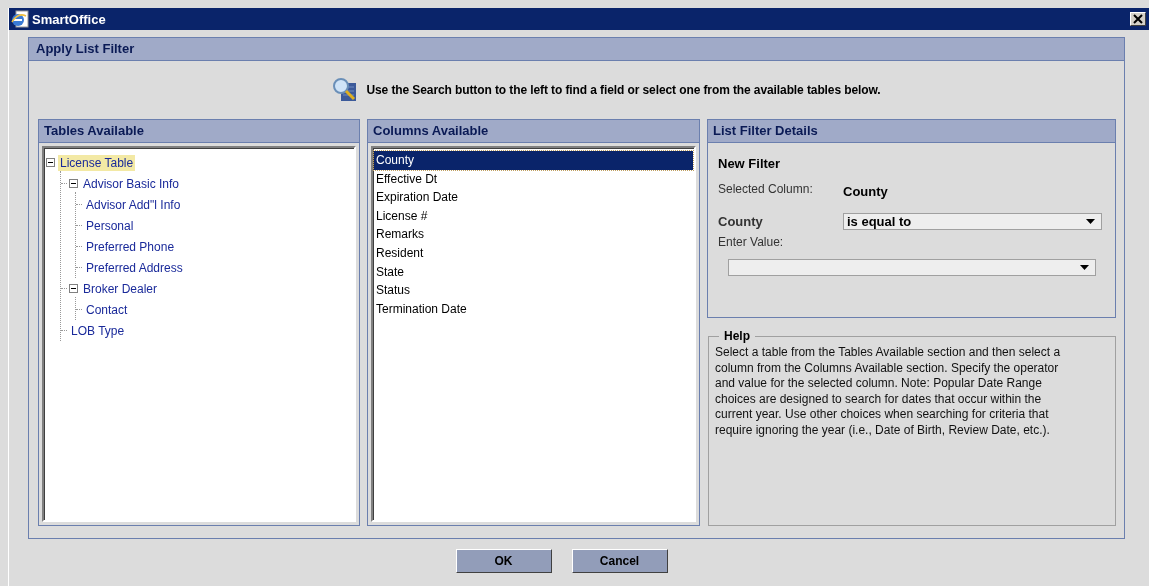 The image size is (1149, 586). I want to click on list-item: Resident, so click(533, 253).